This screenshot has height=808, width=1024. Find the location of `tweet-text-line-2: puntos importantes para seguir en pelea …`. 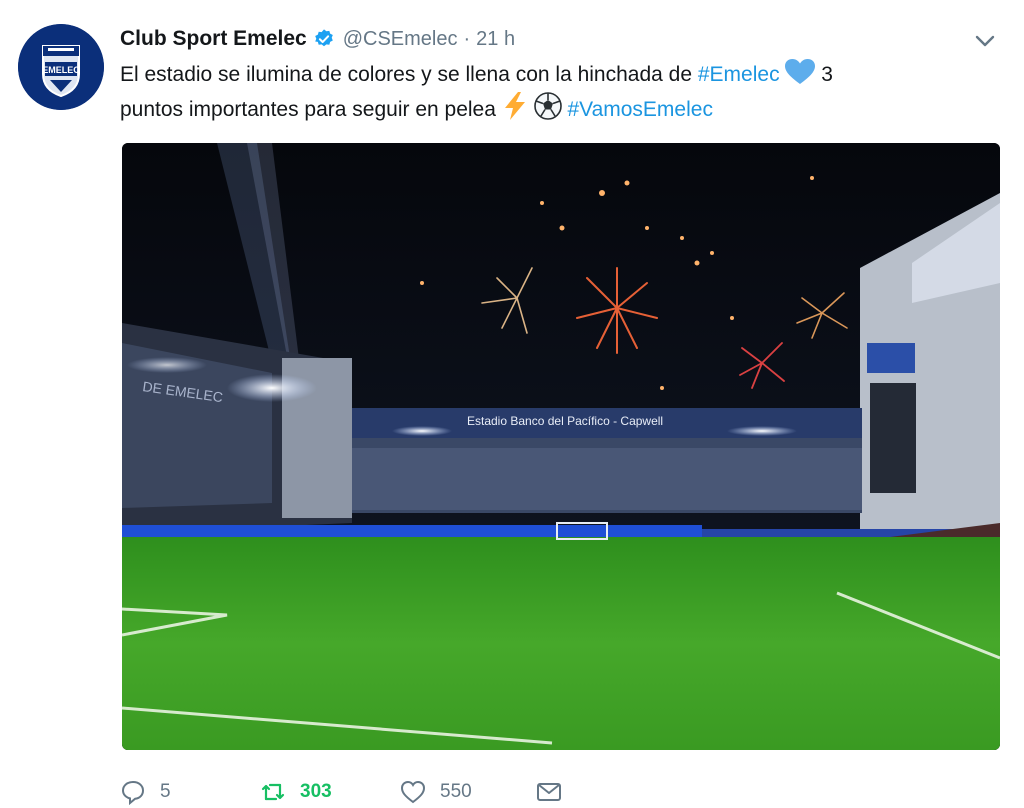

tweet-text-line-2: puntos importantes para seguir en pelea … is located at coordinates (550, 109).